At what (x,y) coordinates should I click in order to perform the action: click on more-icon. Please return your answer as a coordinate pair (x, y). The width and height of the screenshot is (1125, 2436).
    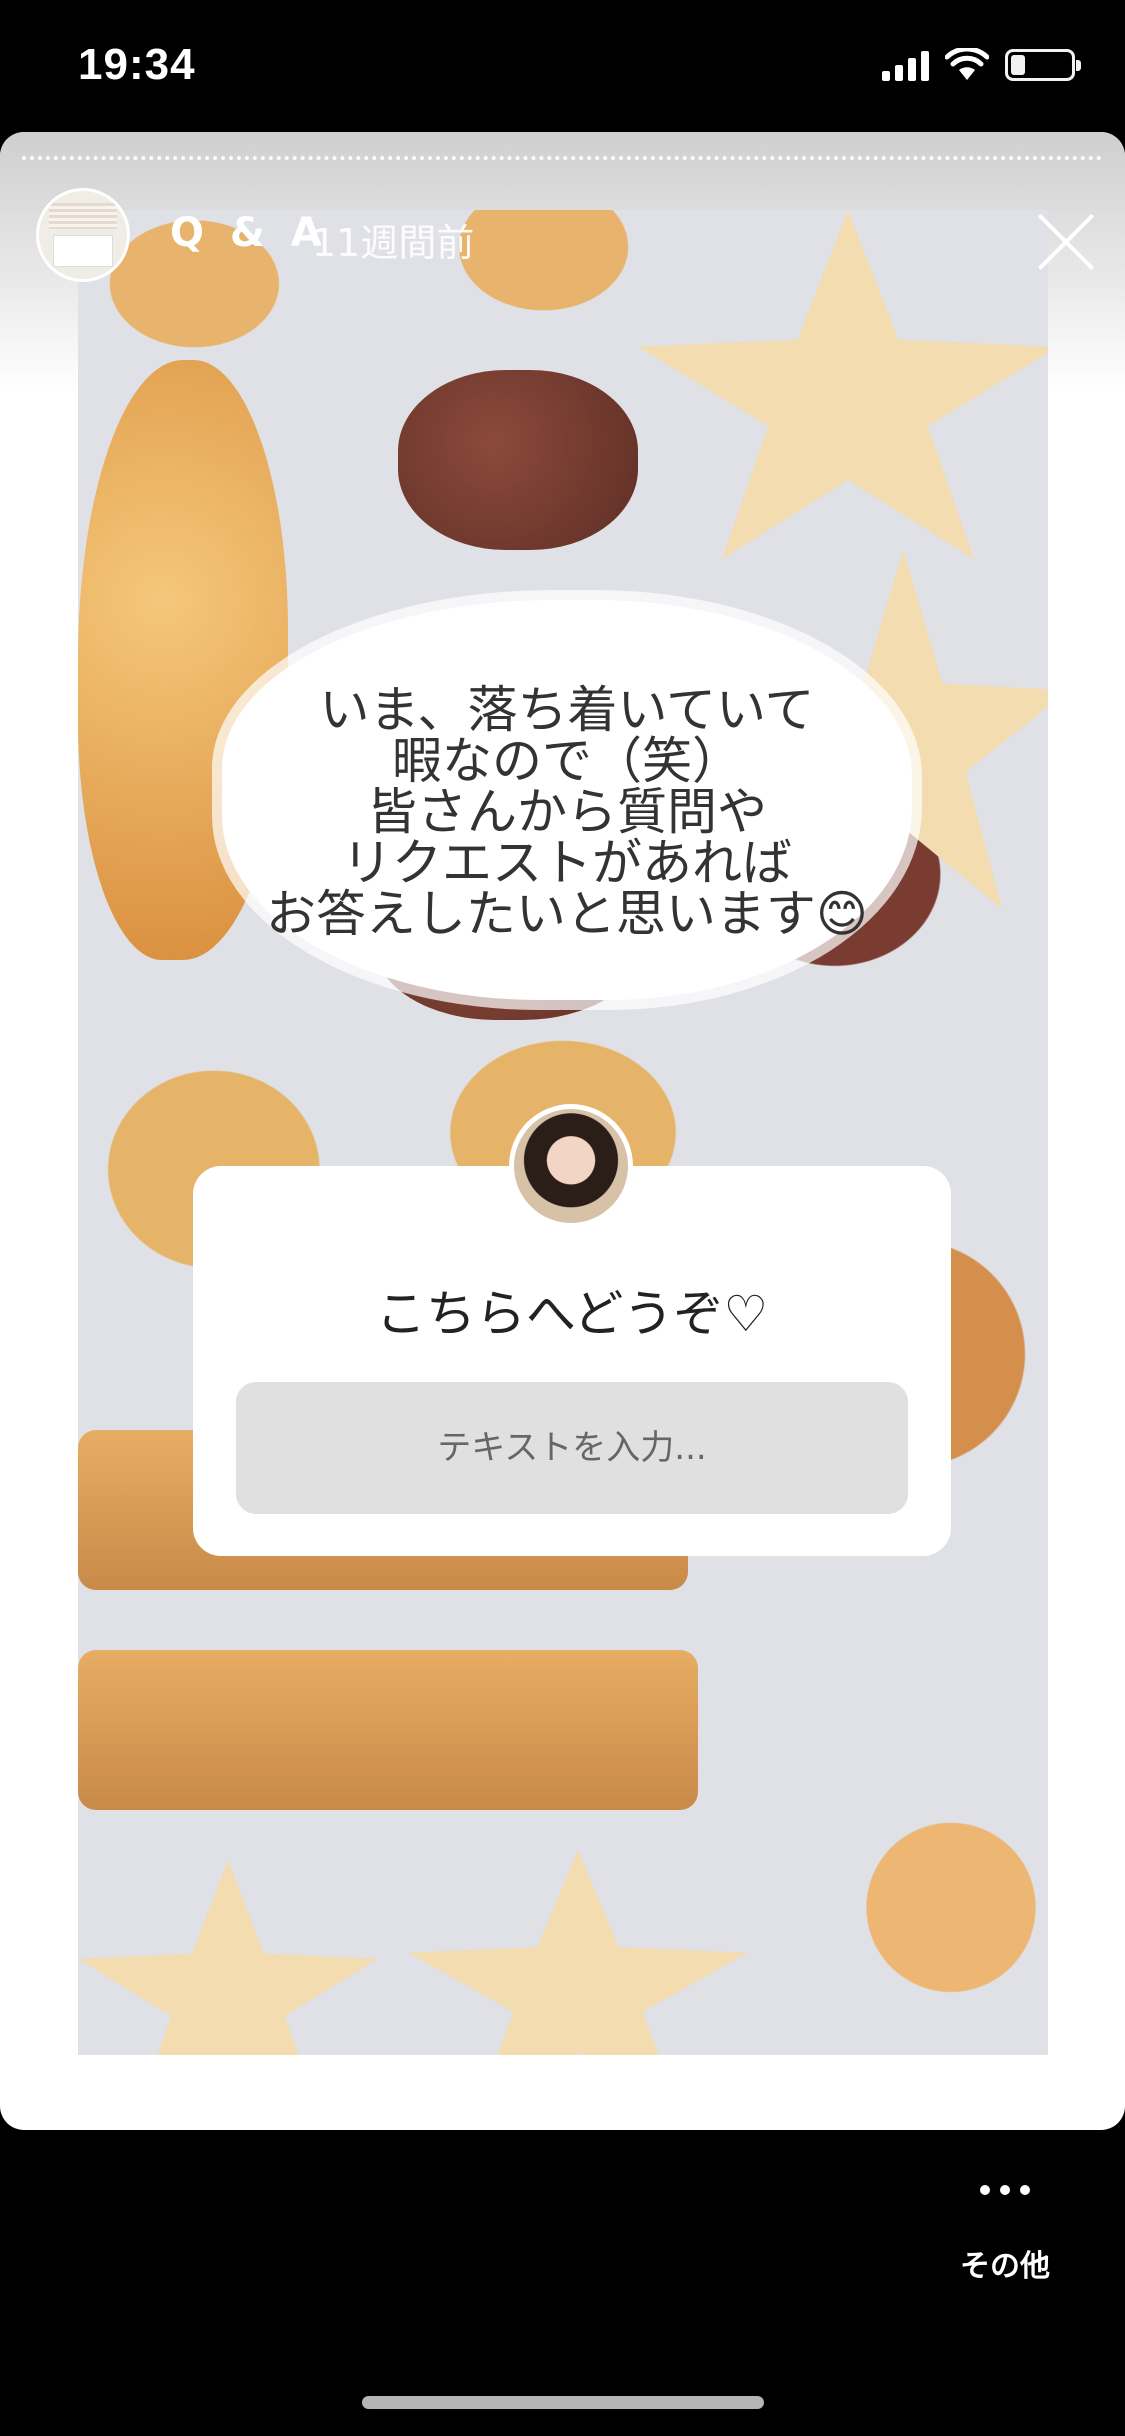
    Looking at the image, I should click on (1005, 2190).